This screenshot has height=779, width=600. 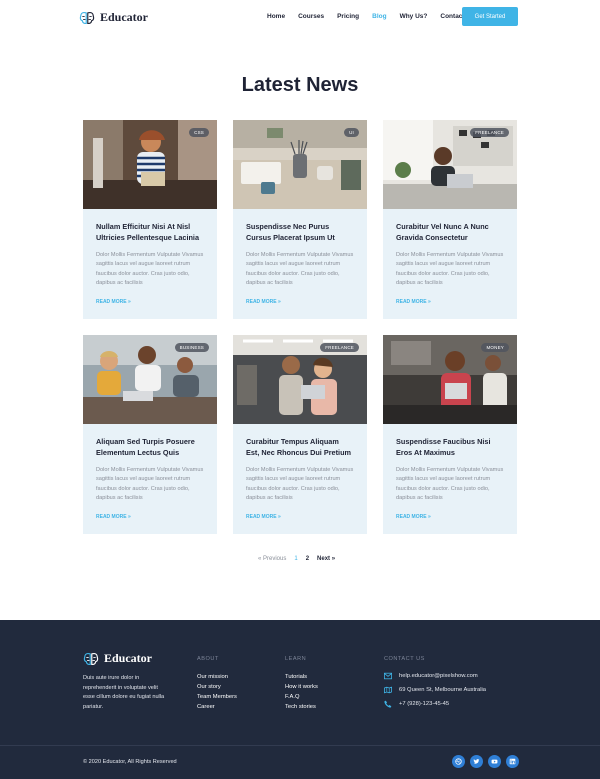 I want to click on footer-link-our-mission: Our mission, so click(x=217, y=677).